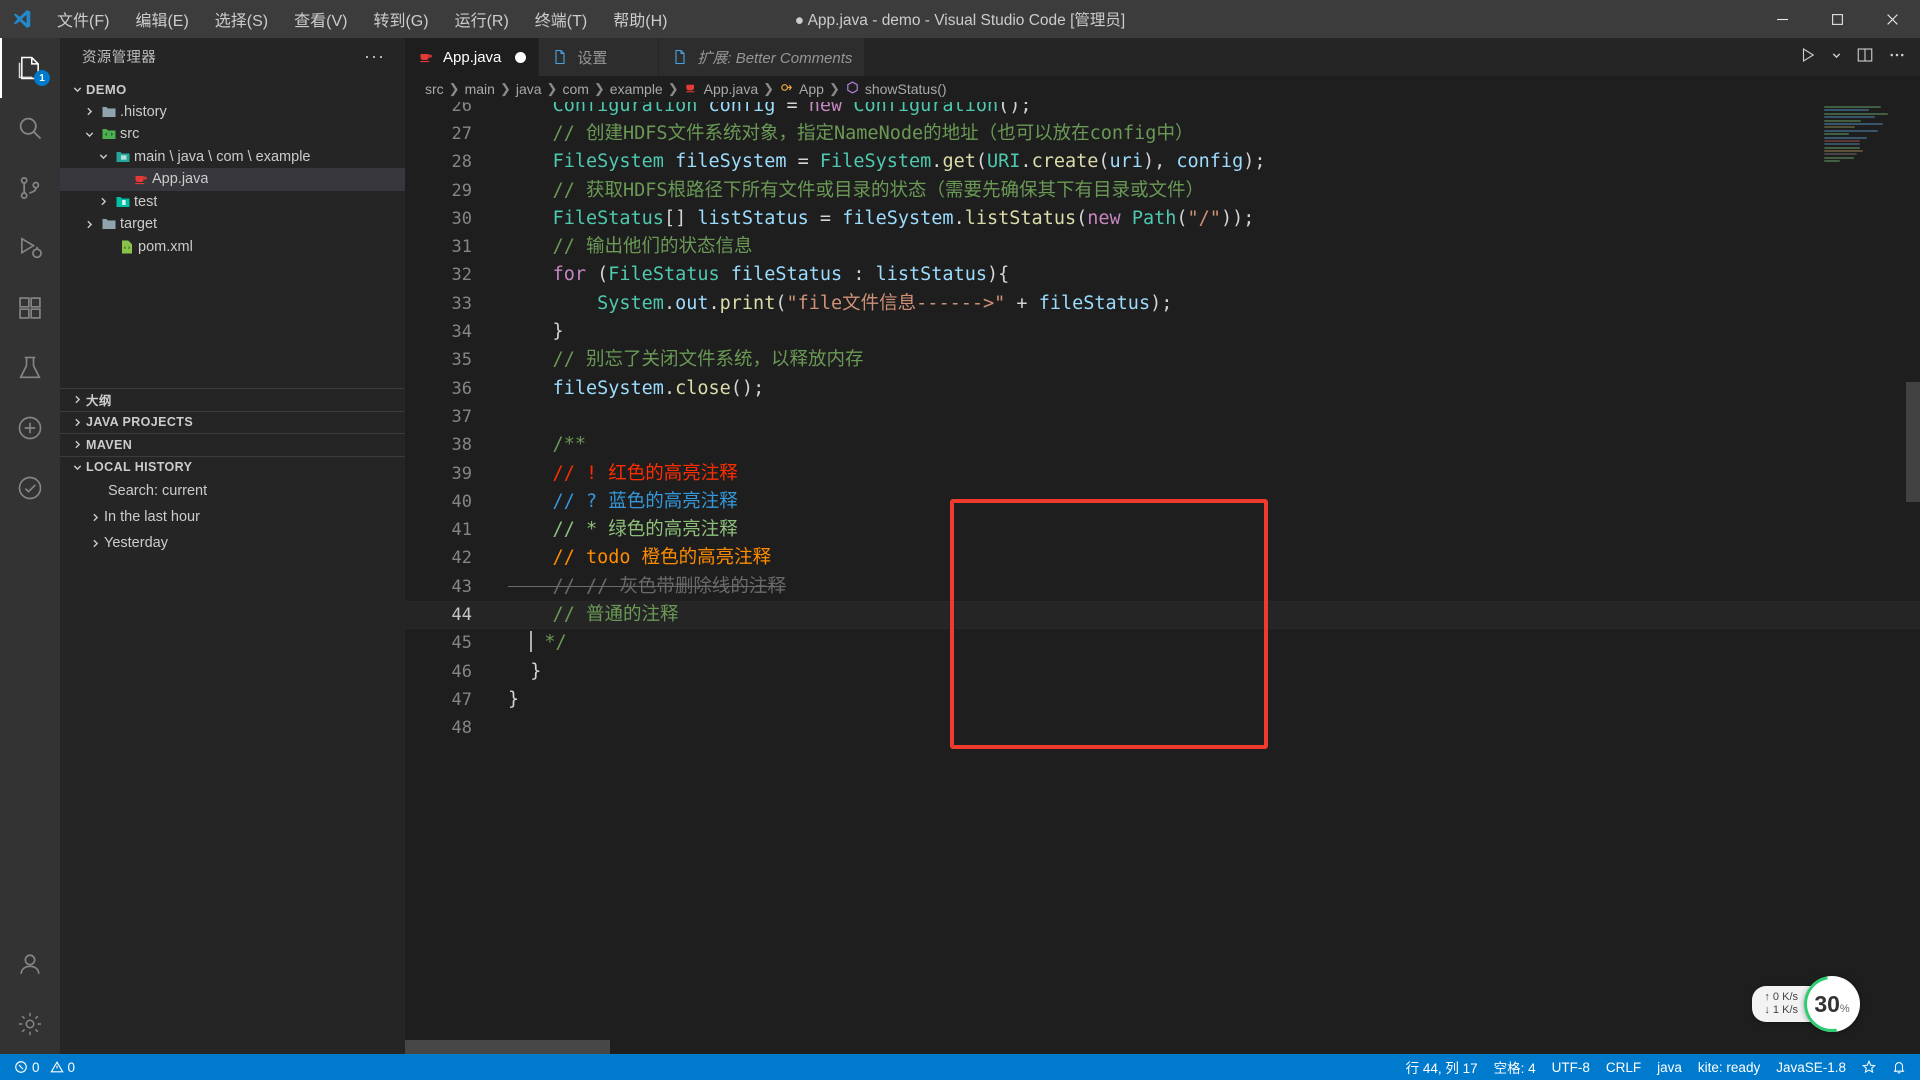  I want to click on minimize-button, so click(1782, 19).